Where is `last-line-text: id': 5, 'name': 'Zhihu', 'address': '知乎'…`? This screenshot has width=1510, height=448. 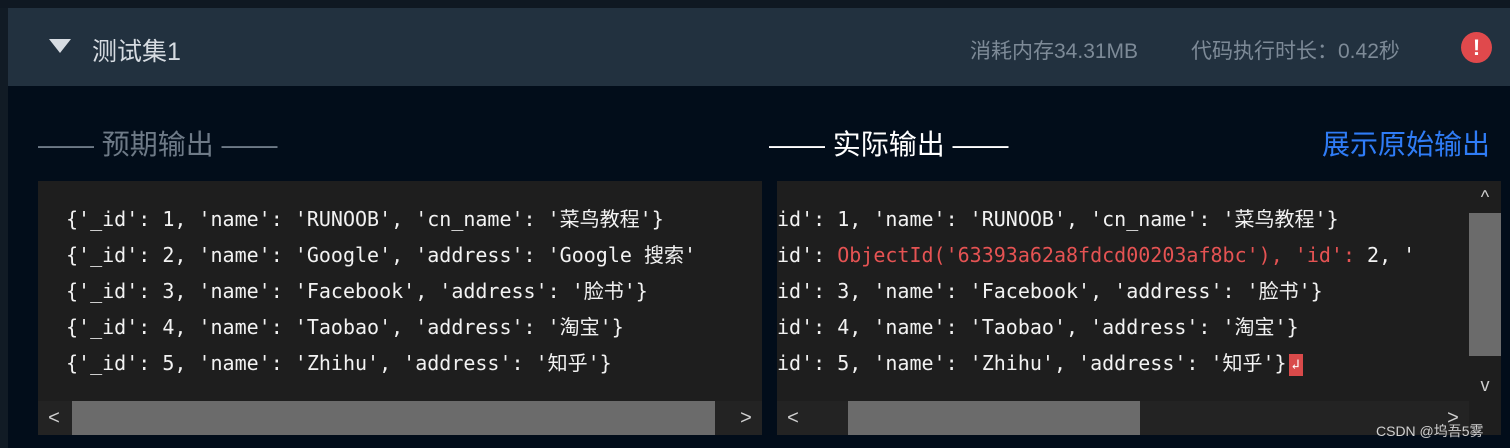 last-line-text: id': 5, 'name': 'Zhihu', 'address': '知乎'… is located at coordinates (1032, 363).